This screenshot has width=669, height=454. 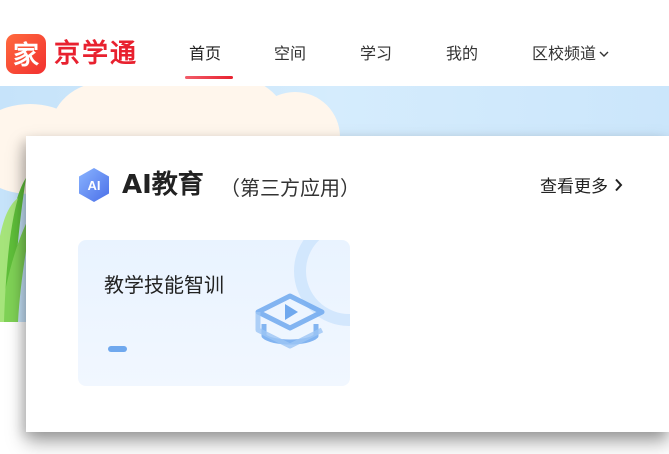 I want to click on nav-item-mine: 我的, so click(x=462, y=54).